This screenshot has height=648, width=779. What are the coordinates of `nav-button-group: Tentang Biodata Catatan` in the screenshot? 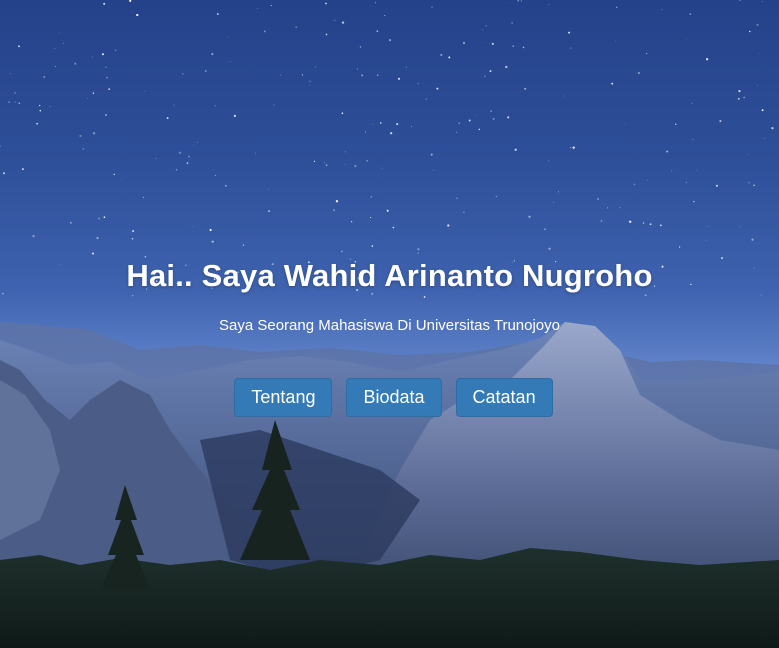 It's located at (389, 397).